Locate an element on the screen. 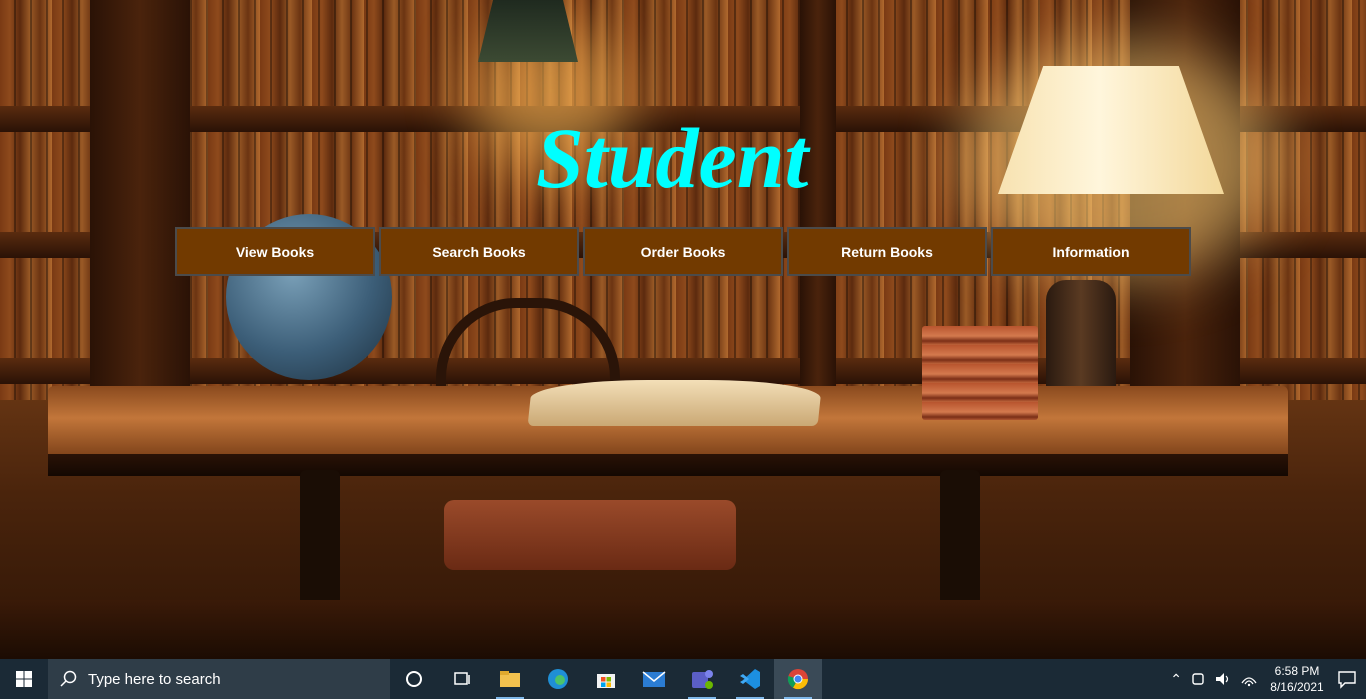 This screenshot has width=1366, height=699. teams-icon is located at coordinates (702, 679).